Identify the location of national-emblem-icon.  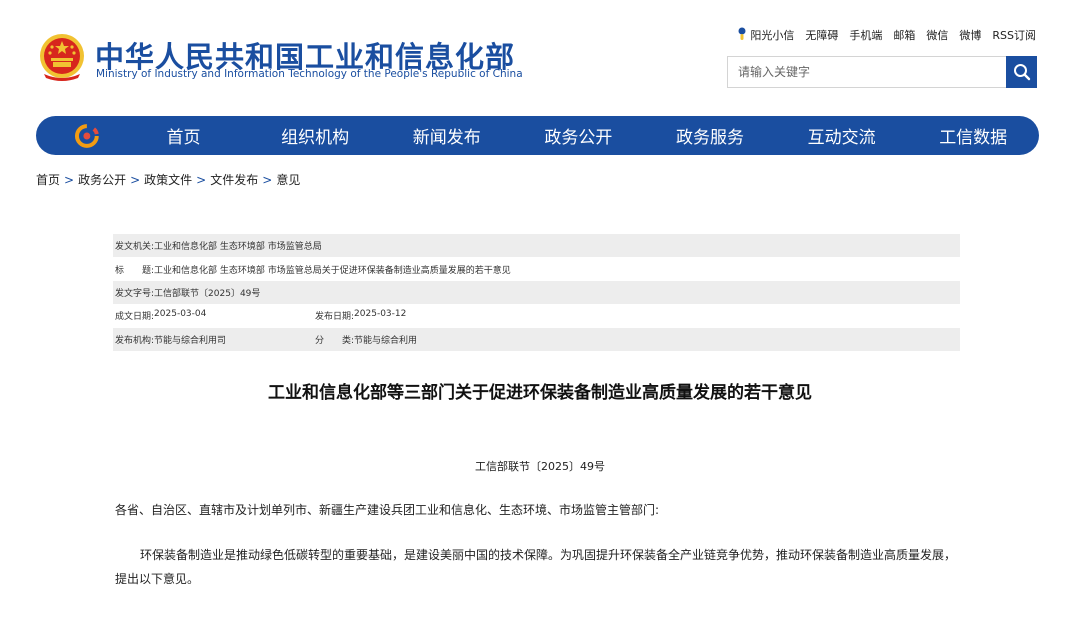
(62, 57).